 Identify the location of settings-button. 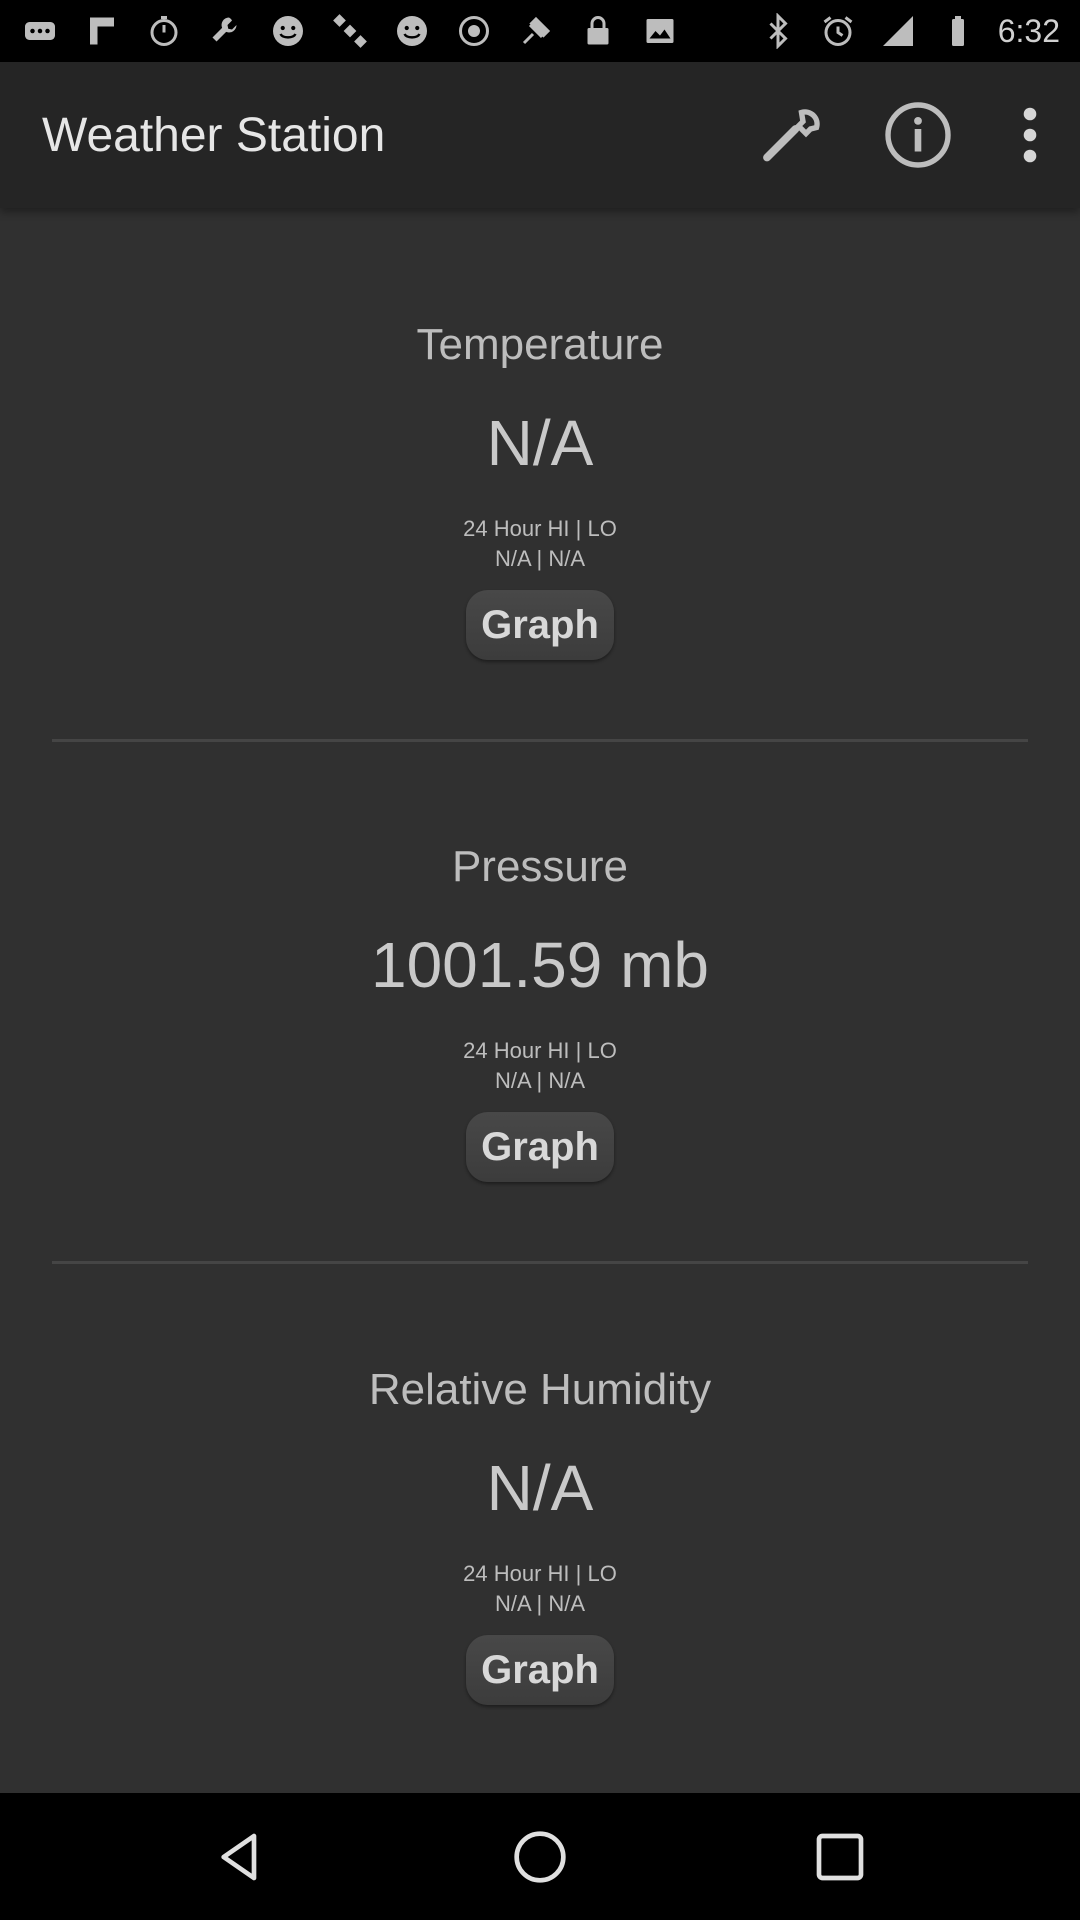
(794, 135).